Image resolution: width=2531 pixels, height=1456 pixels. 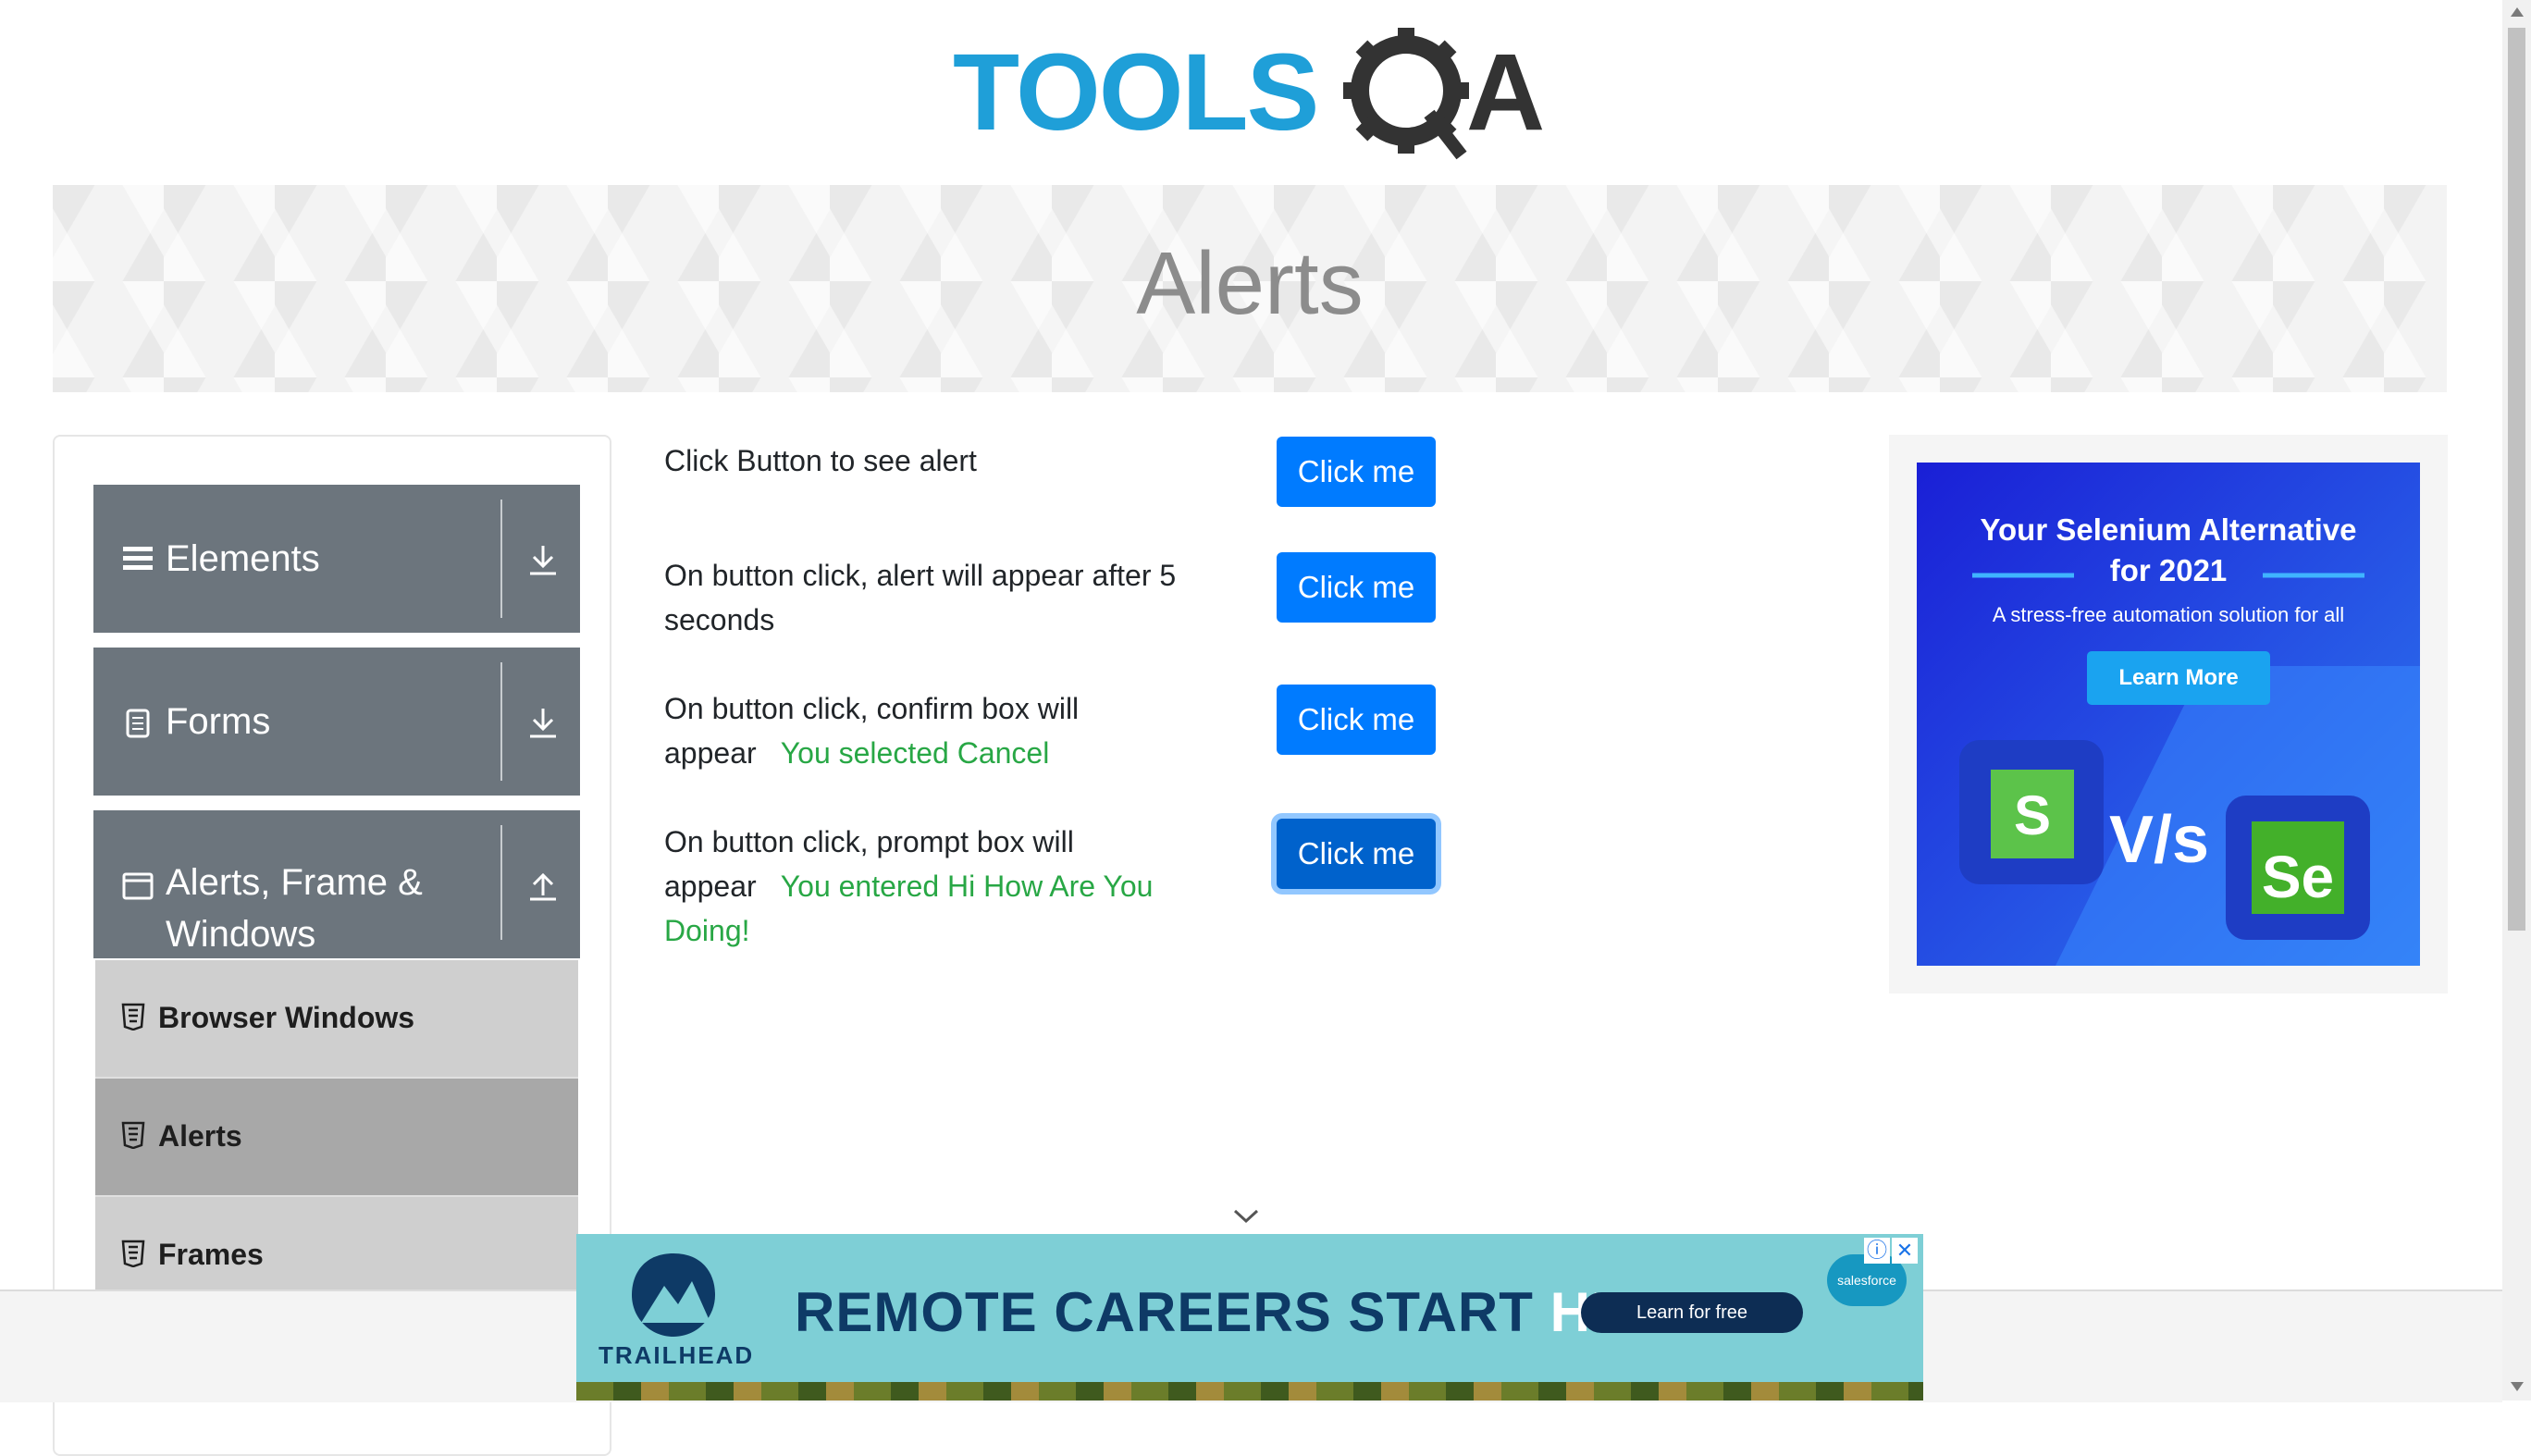 What do you see at coordinates (820, 460) in the screenshot?
I see `alert-row-1-text: Click Button to see alert` at bounding box center [820, 460].